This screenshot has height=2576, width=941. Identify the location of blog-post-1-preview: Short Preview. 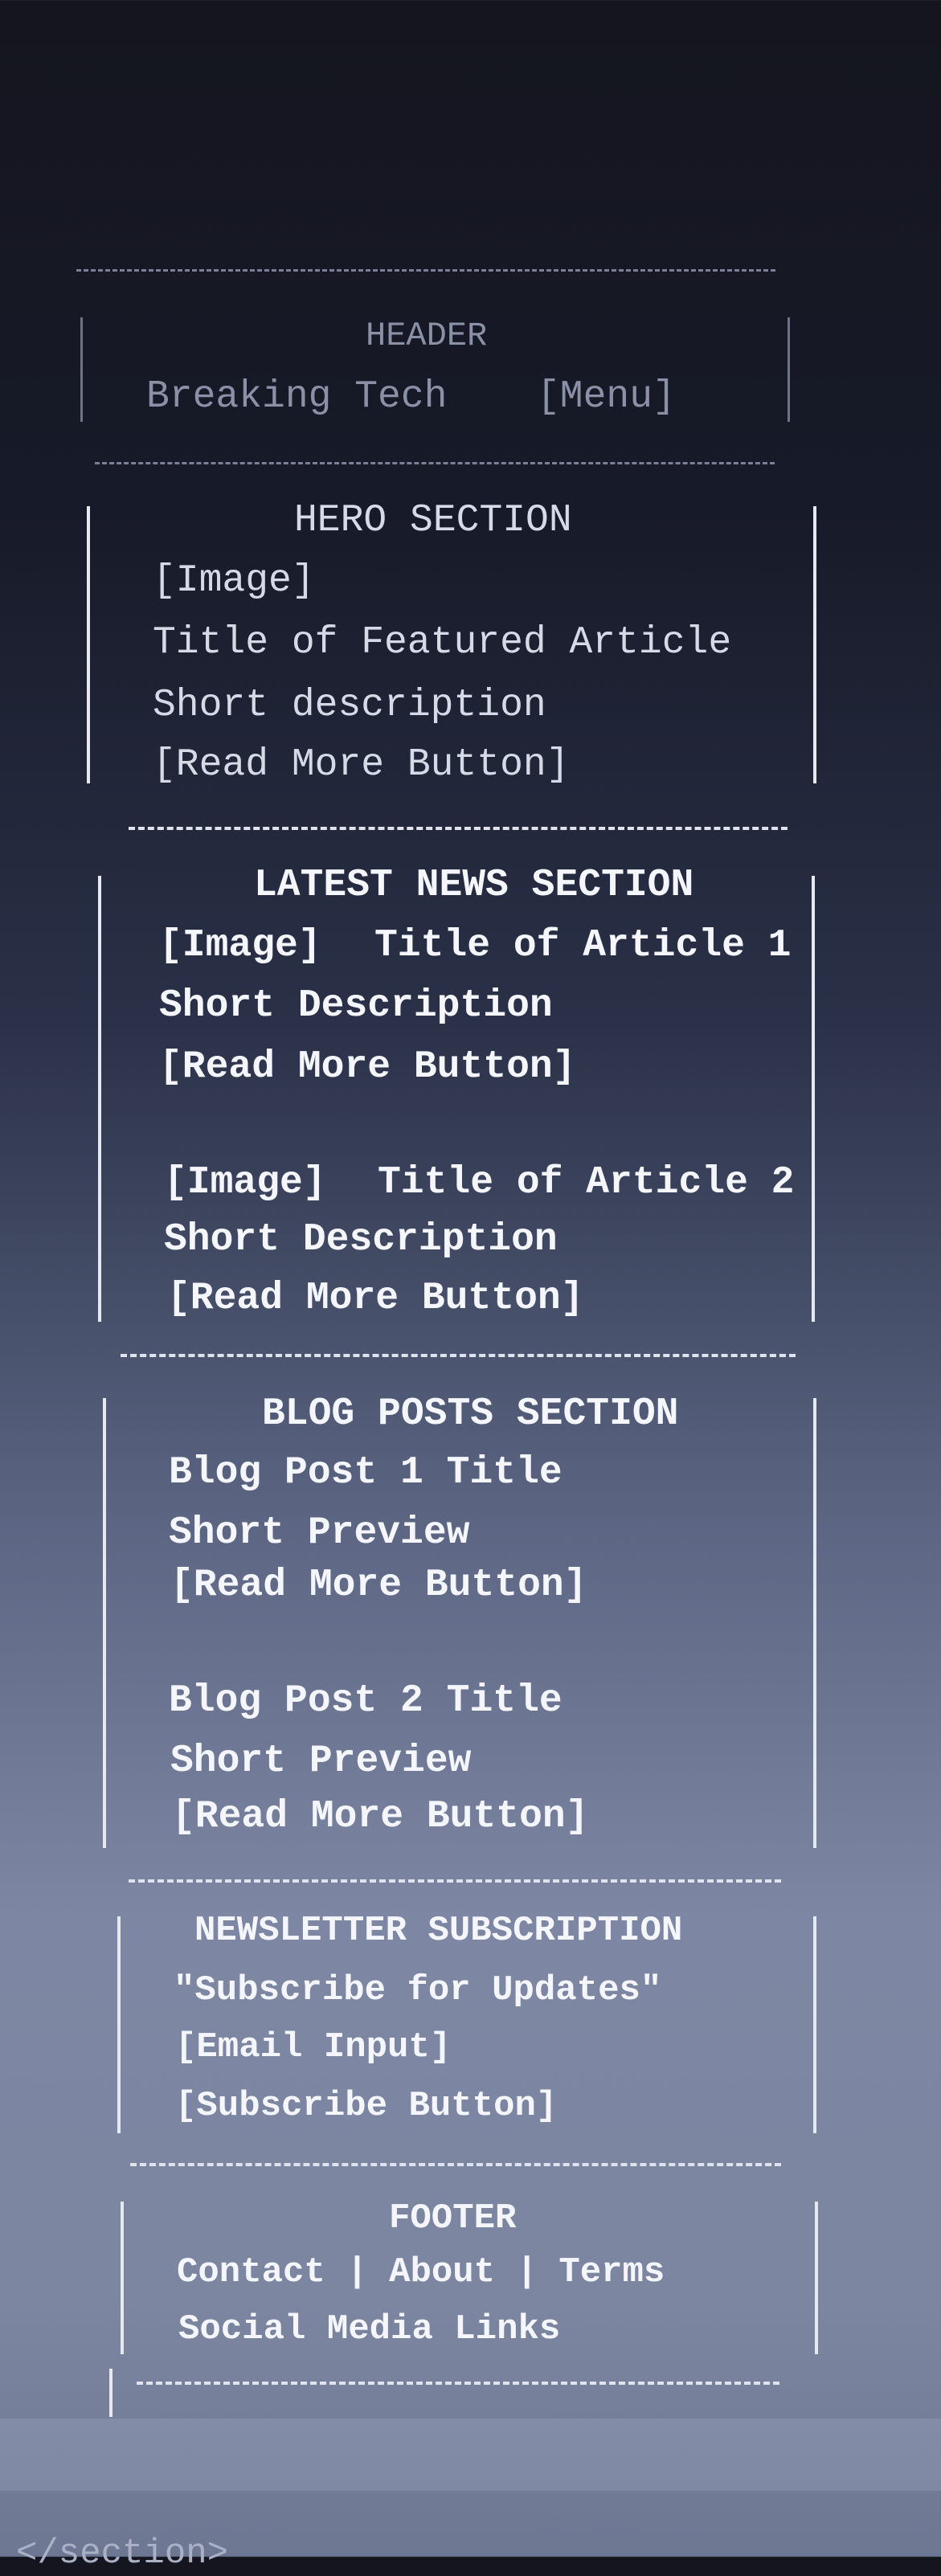
(319, 1533).